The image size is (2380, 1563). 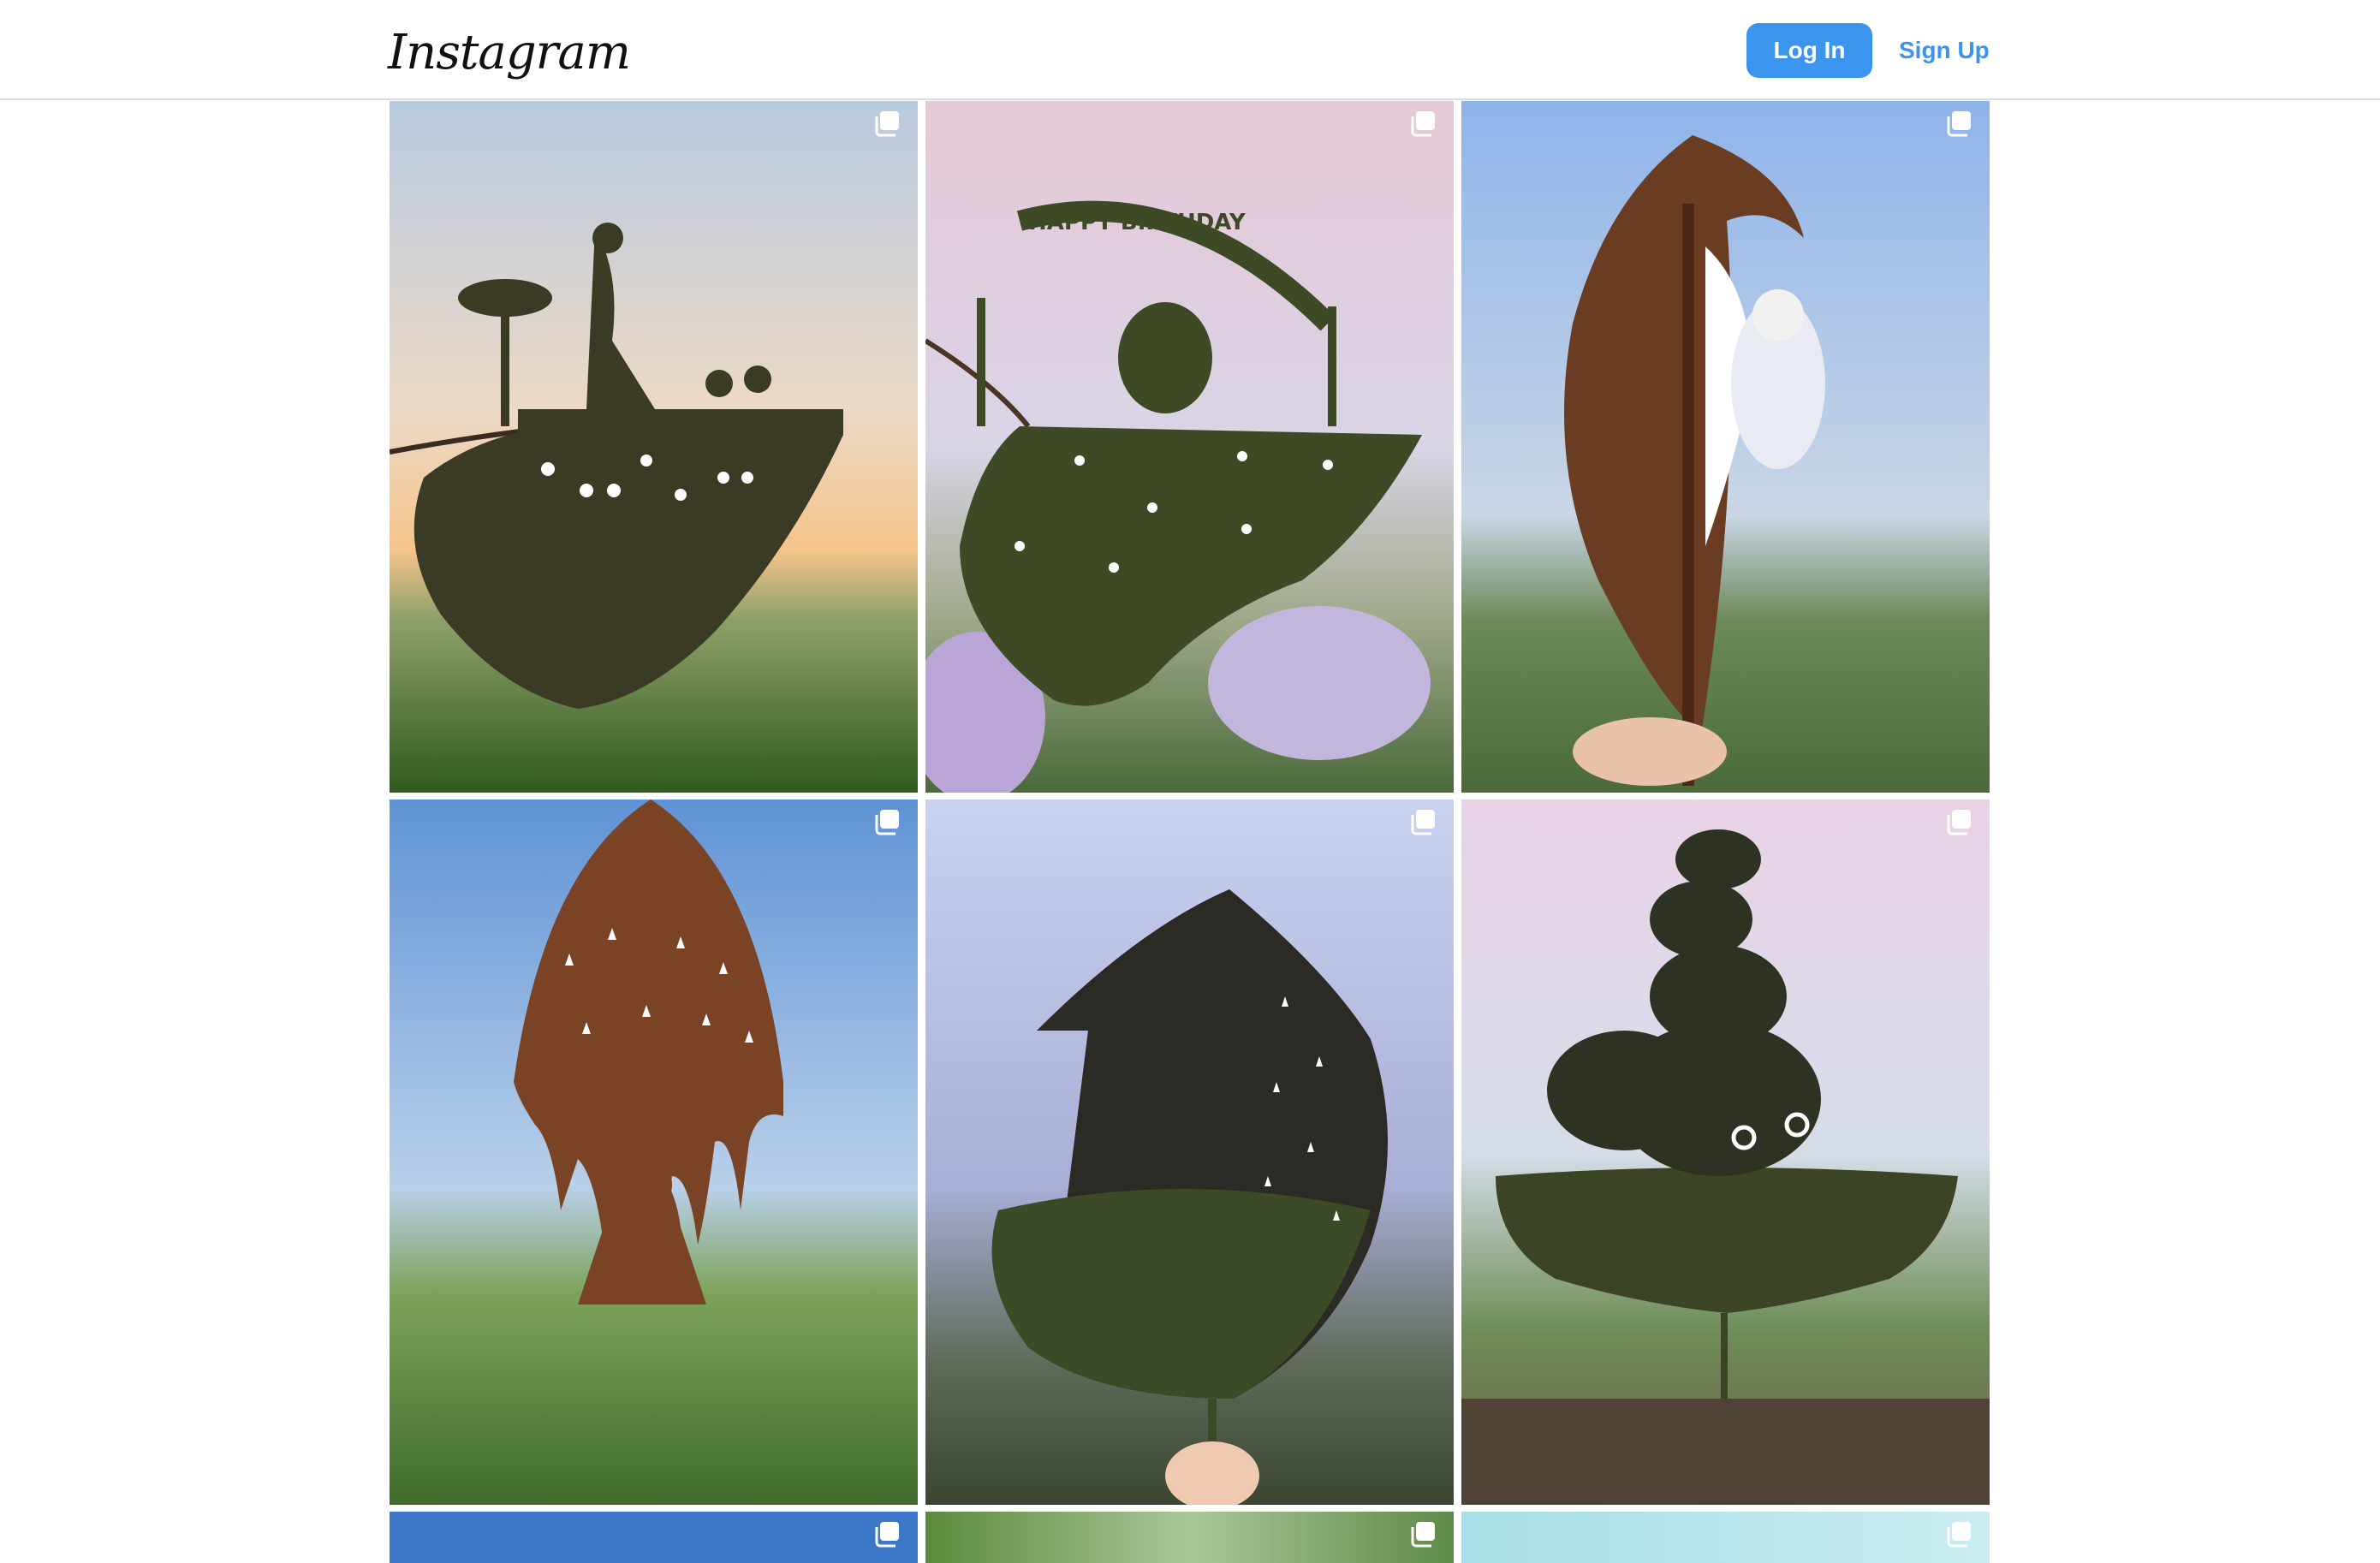 I want to click on instagram-logo: Instagram, so click(x=510, y=53).